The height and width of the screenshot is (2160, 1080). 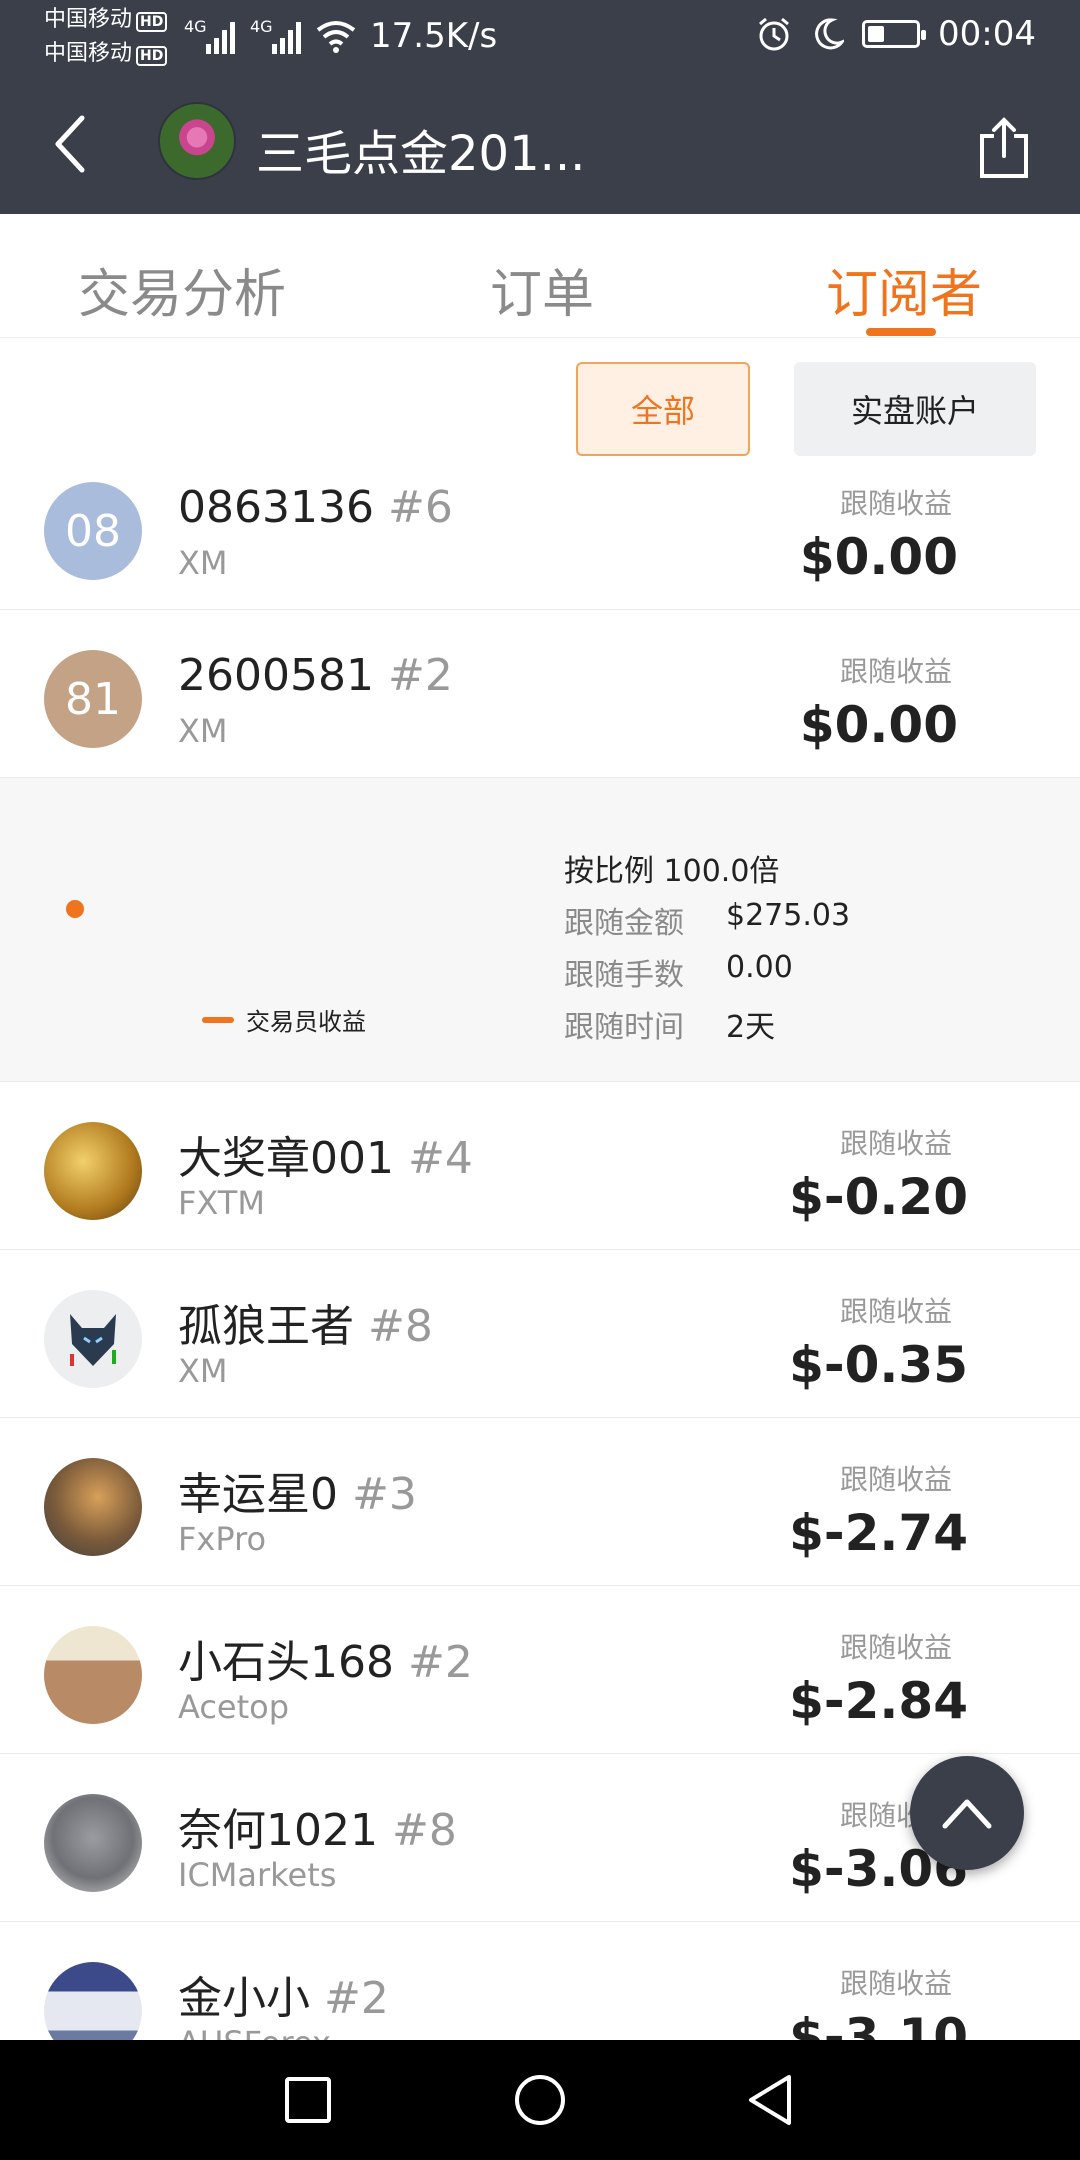 What do you see at coordinates (276, 675) in the screenshot?
I see `subscriber-name-text: 2600581` at bounding box center [276, 675].